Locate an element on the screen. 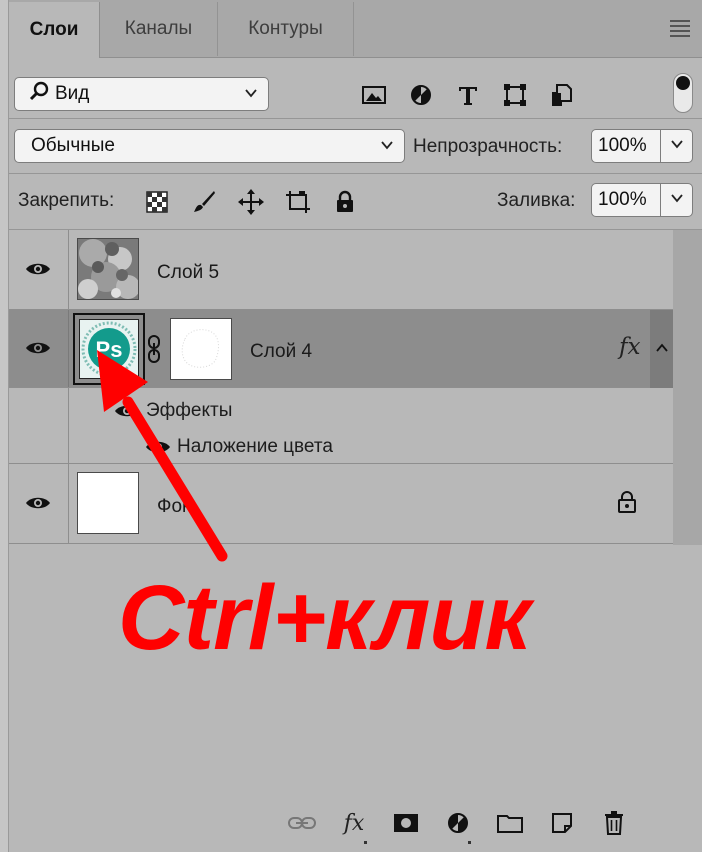 Image resolution: width=702 pixels, height=852 pixels. chevron-up-icon is located at coordinates (662, 349).